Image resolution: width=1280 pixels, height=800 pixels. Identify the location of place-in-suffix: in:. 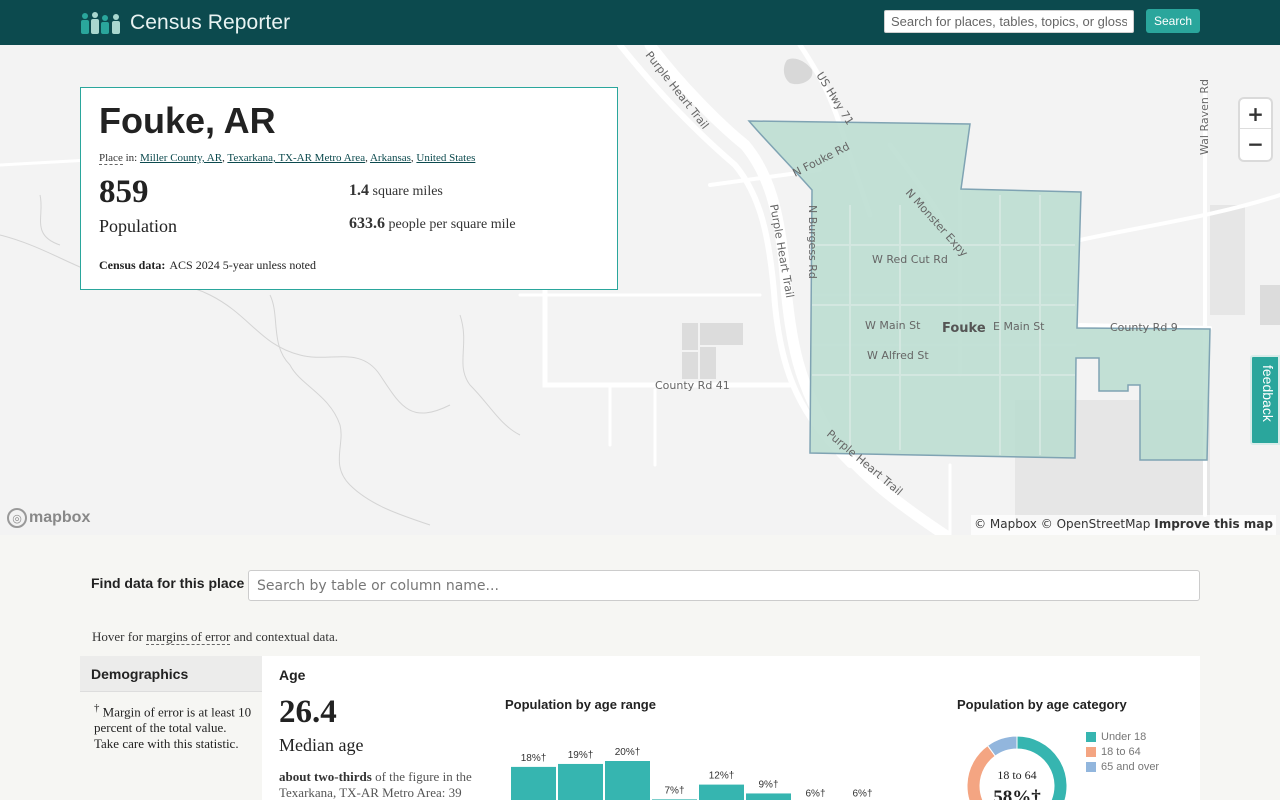
(131, 158).